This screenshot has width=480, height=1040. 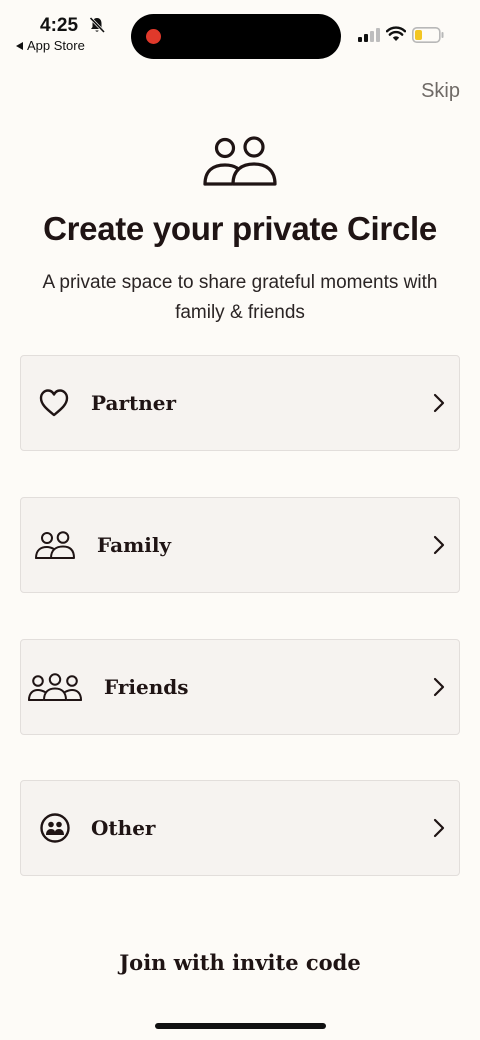 What do you see at coordinates (146, 687) in the screenshot?
I see `option-friends-label: Friends` at bounding box center [146, 687].